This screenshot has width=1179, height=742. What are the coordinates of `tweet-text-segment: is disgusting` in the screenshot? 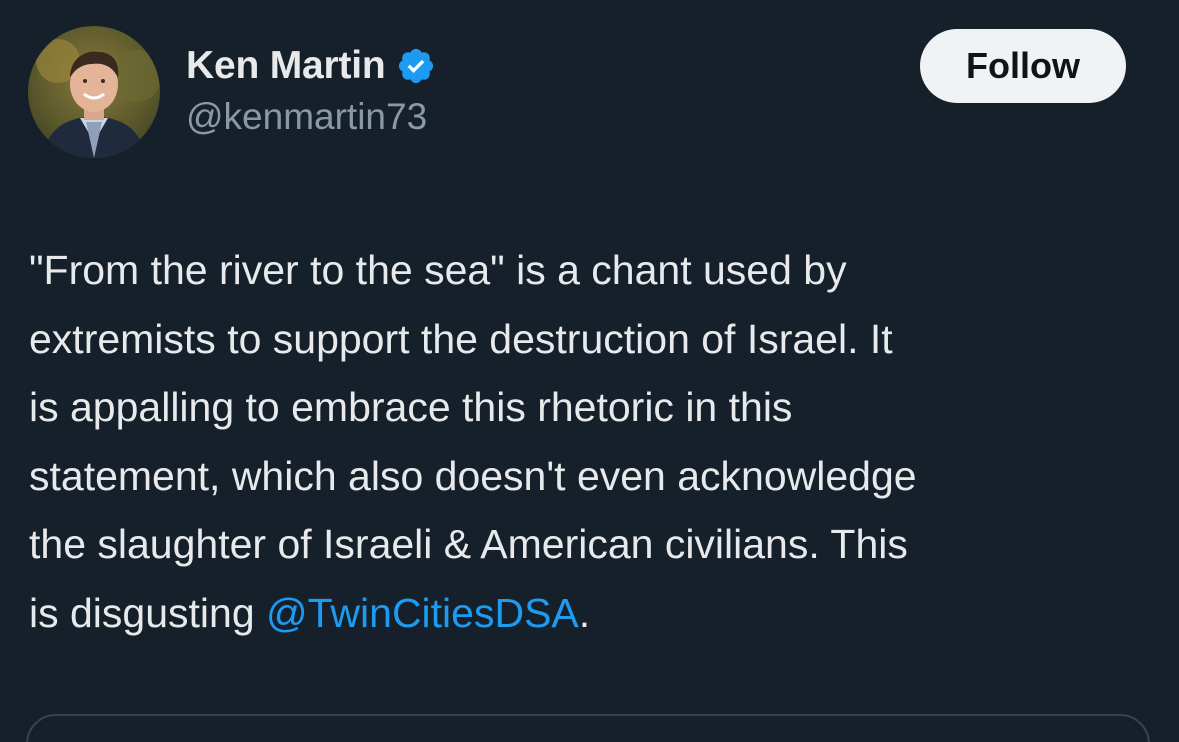 It's located at (148, 612).